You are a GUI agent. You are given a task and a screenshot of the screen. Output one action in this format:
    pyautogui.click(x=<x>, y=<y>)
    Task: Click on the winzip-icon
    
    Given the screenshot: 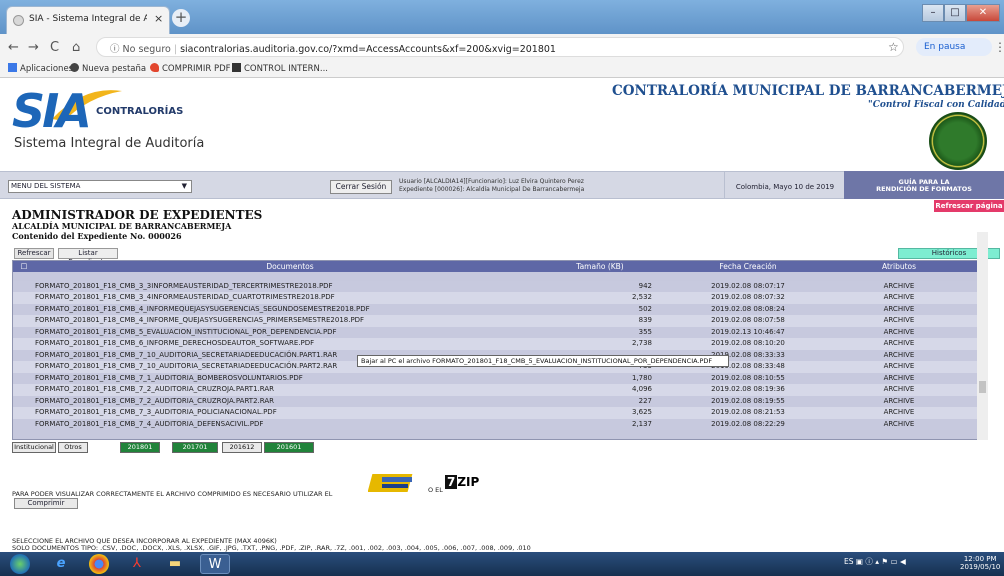 What is the action you would take?
    pyautogui.click(x=394, y=483)
    